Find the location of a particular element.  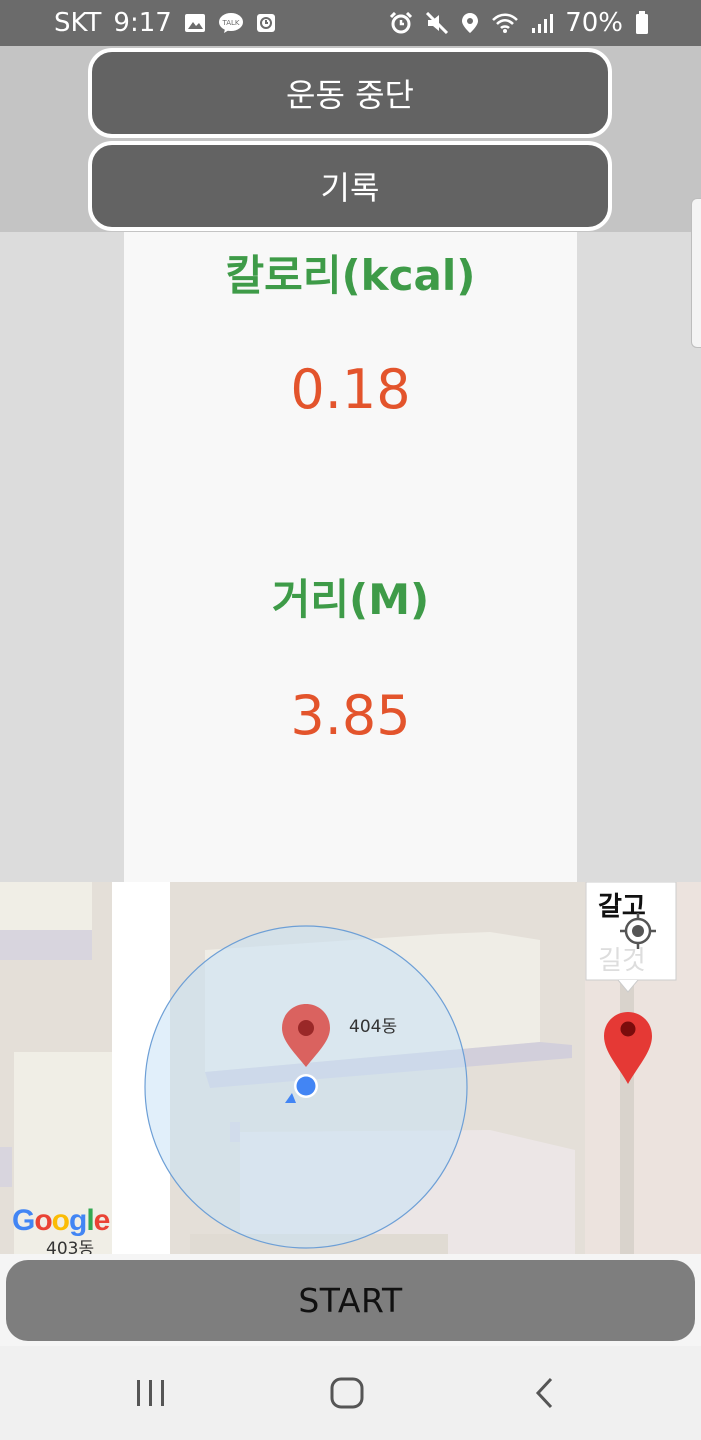

record-button: 기록 is located at coordinates (350, 186).